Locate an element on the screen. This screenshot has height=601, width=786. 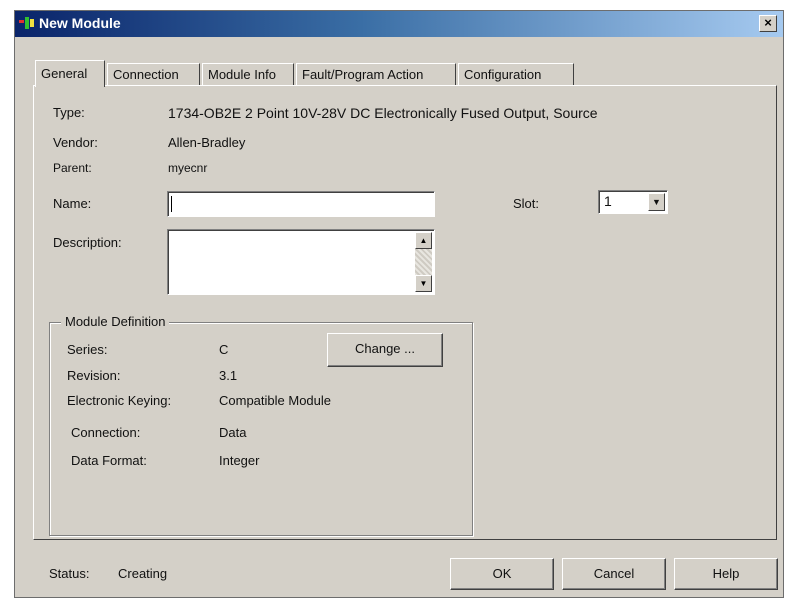
connection-label: Connection: is located at coordinates (106, 432).